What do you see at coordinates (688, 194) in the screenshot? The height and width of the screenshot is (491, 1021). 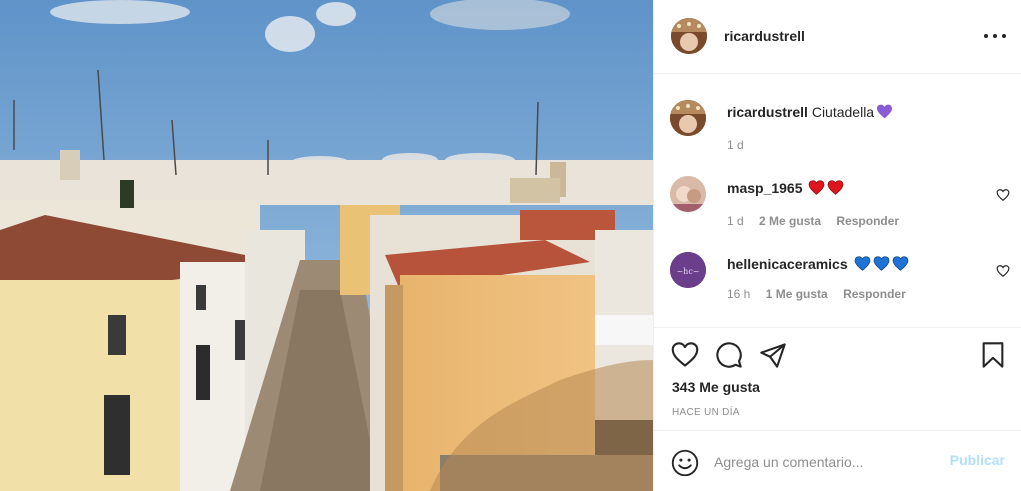 I see `comment-avatar` at bounding box center [688, 194].